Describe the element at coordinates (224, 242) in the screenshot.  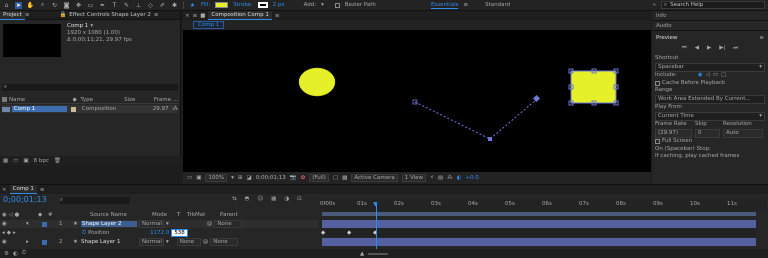
I see `layer2-parent: None` at that location.